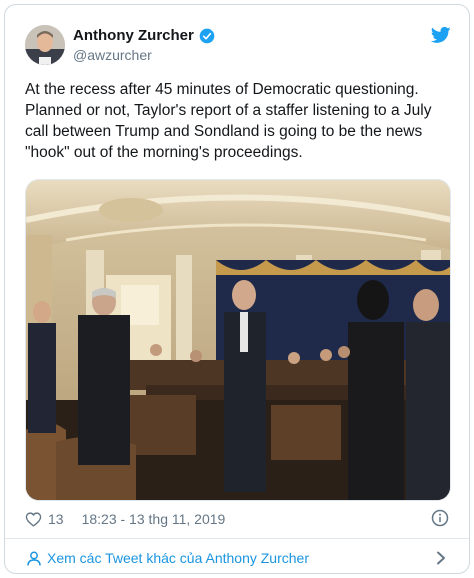  Describe the element at coordinates (239, 519) in the screenshot. I see `tweet-meta: 13 18:23 - 13 thg 11, 2019` at that location.